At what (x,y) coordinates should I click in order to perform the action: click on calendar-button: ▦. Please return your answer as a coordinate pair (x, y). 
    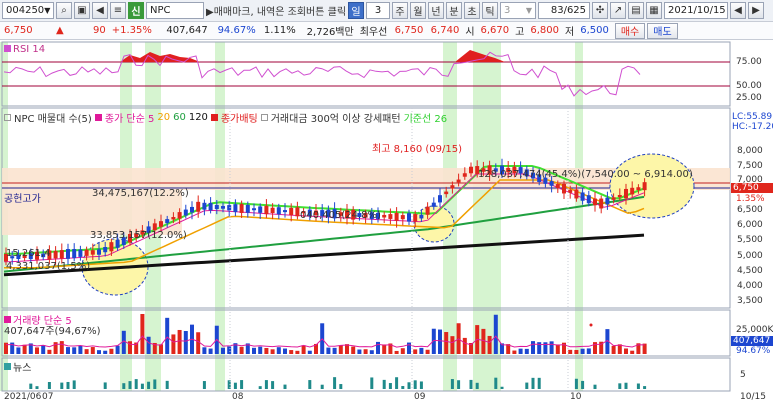
    Looking at the image, I should click on (654, 10).